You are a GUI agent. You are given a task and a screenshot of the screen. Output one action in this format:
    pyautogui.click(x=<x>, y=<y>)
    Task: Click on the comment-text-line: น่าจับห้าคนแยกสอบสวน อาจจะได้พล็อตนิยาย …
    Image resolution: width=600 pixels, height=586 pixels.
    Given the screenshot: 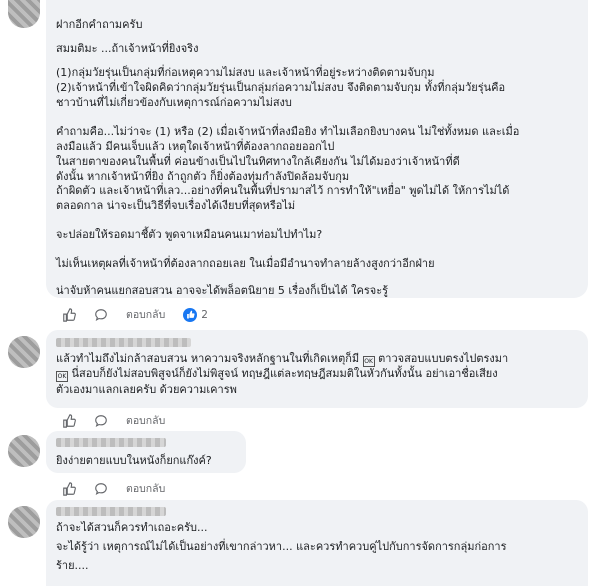 What is the action you would take?
    pyautogui.click(x=222, y=290)
    